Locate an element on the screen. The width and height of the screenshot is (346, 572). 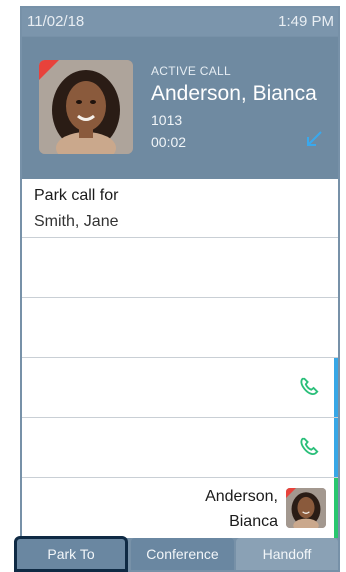
contact-name-line1: Anderson, is located at coordinates (241, 496).